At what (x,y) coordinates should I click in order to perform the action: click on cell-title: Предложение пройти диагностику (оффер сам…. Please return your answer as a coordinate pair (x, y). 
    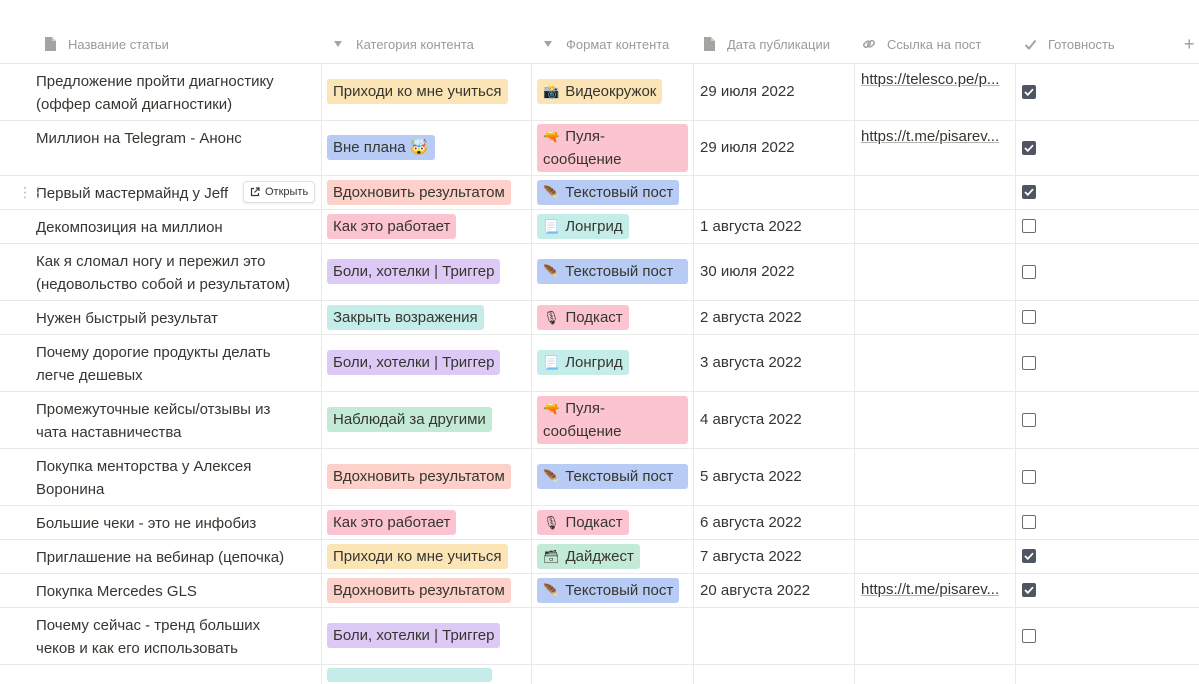
    Looking at the image, I should click on (176, 91).